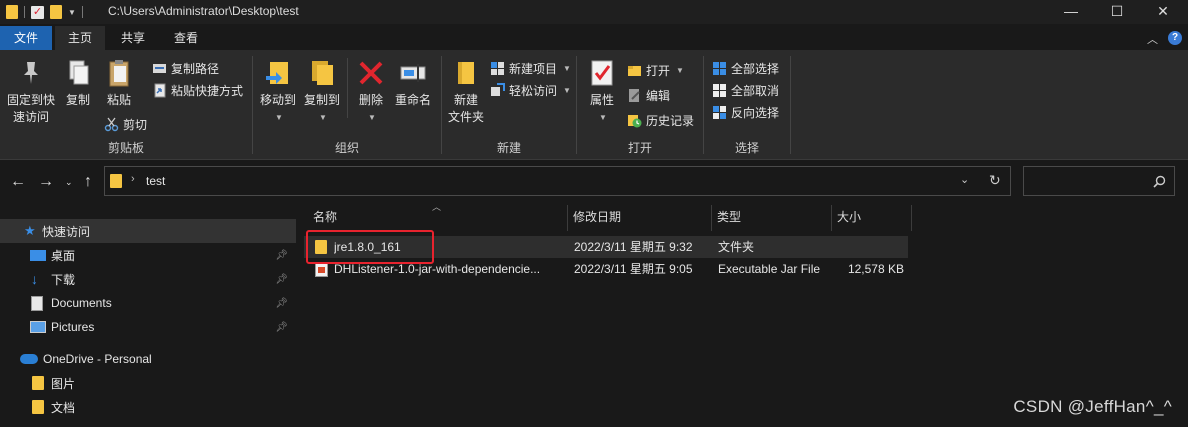  Describe the element at coordinates (88, 182) in the screenshot. I see `up-arrow-icon: ↑` at that location.